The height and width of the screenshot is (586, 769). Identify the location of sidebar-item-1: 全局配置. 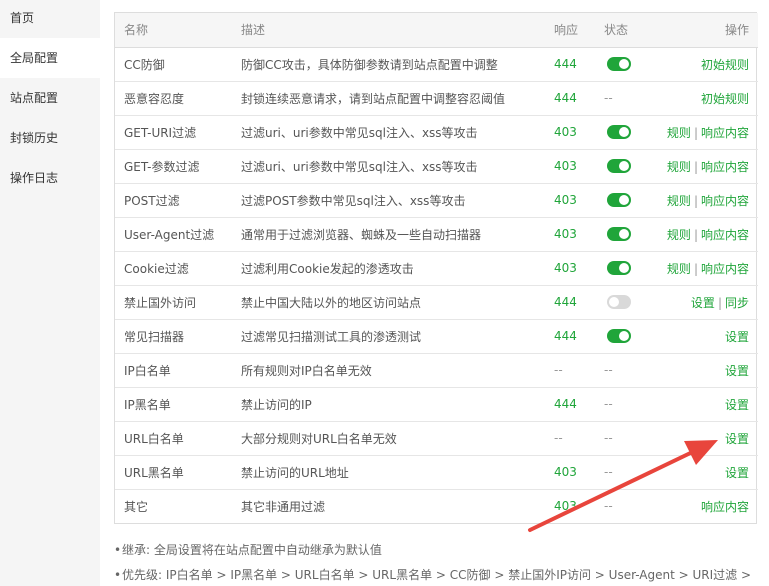
(50, 58).